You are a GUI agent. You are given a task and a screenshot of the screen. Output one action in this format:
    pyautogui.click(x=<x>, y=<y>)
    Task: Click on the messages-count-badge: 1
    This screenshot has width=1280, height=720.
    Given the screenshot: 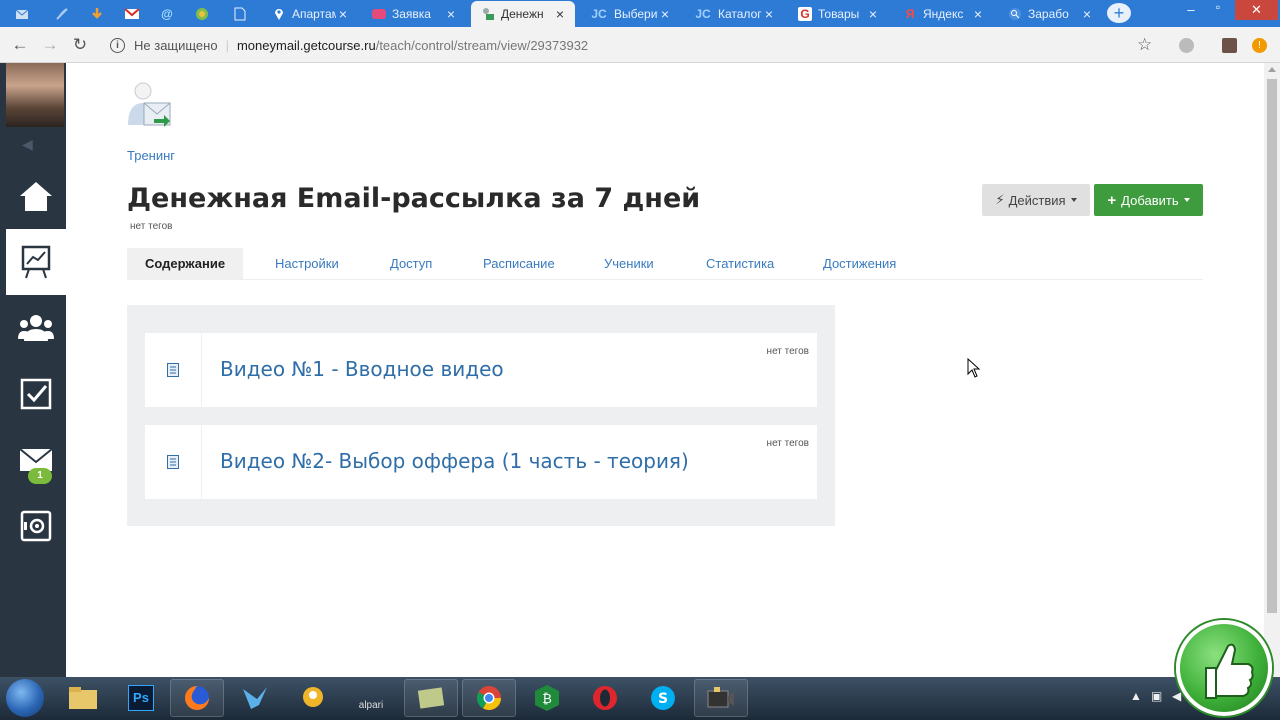 What is the action you would take?
    pyautogui.click(x=40, y=476)
    